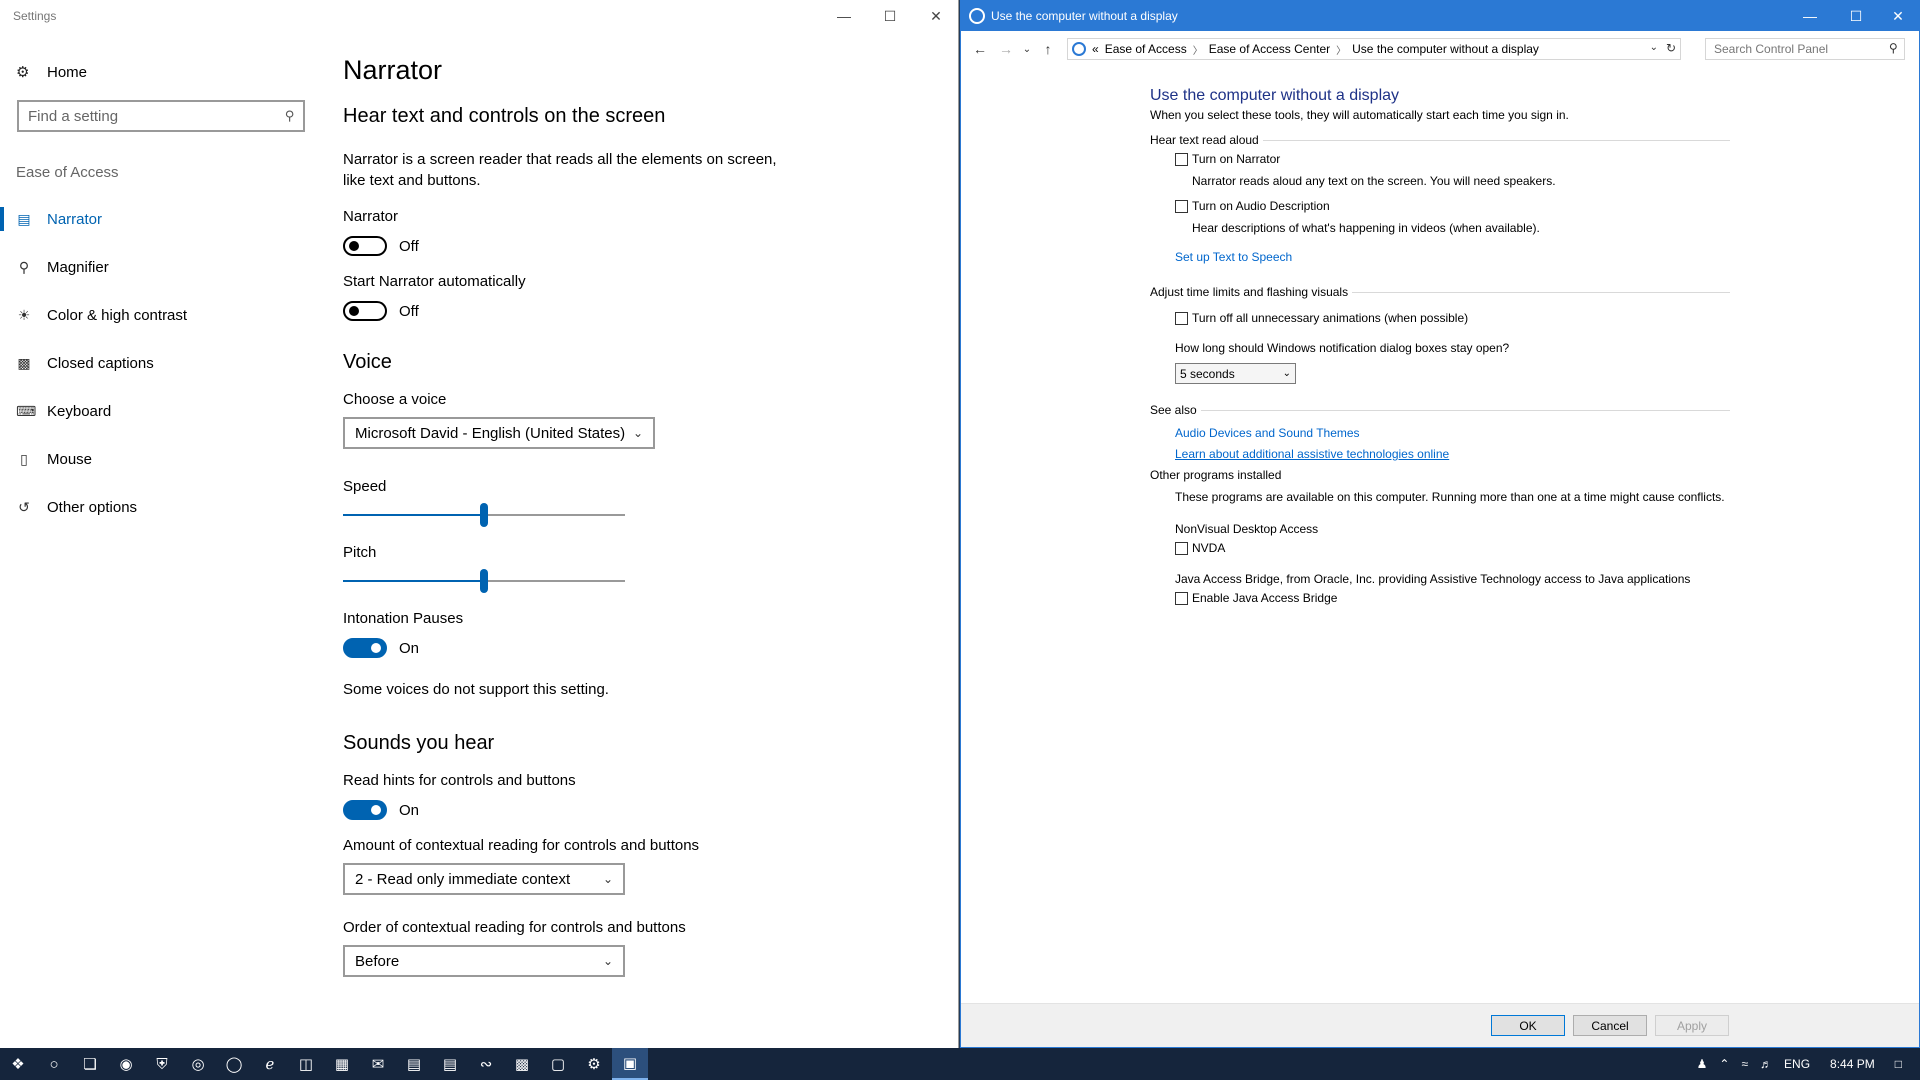 The height and width of the screenshot is (1080, 1920). Describe the element at coordinates (484, 961) in the screenshot. I see `context-order-select: Before ⌄` at that location.